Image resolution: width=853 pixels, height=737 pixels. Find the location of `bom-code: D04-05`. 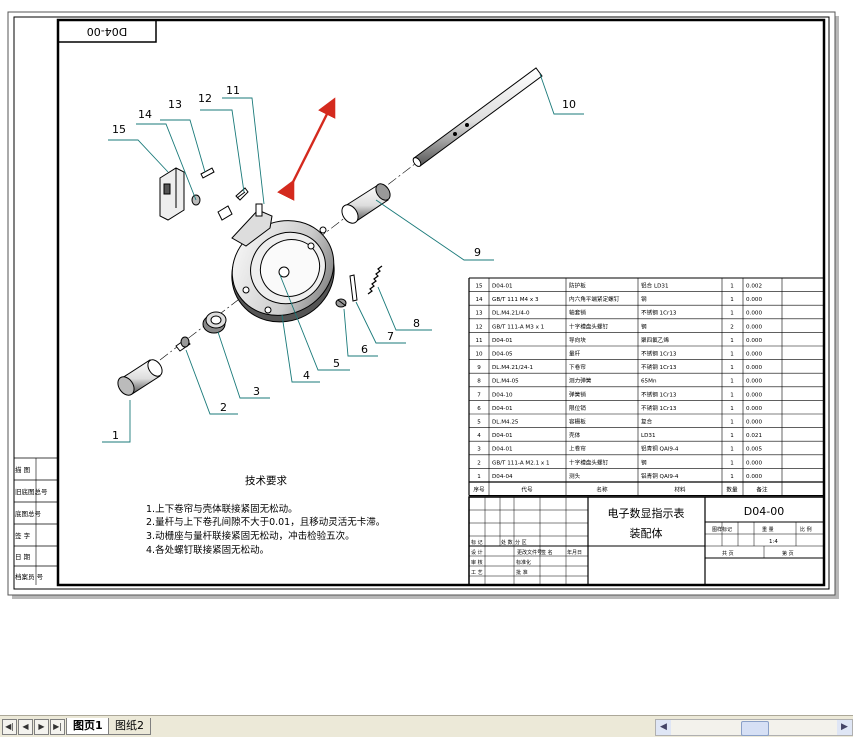

bom-code: D04-05 is located at coordinates (502, 355).